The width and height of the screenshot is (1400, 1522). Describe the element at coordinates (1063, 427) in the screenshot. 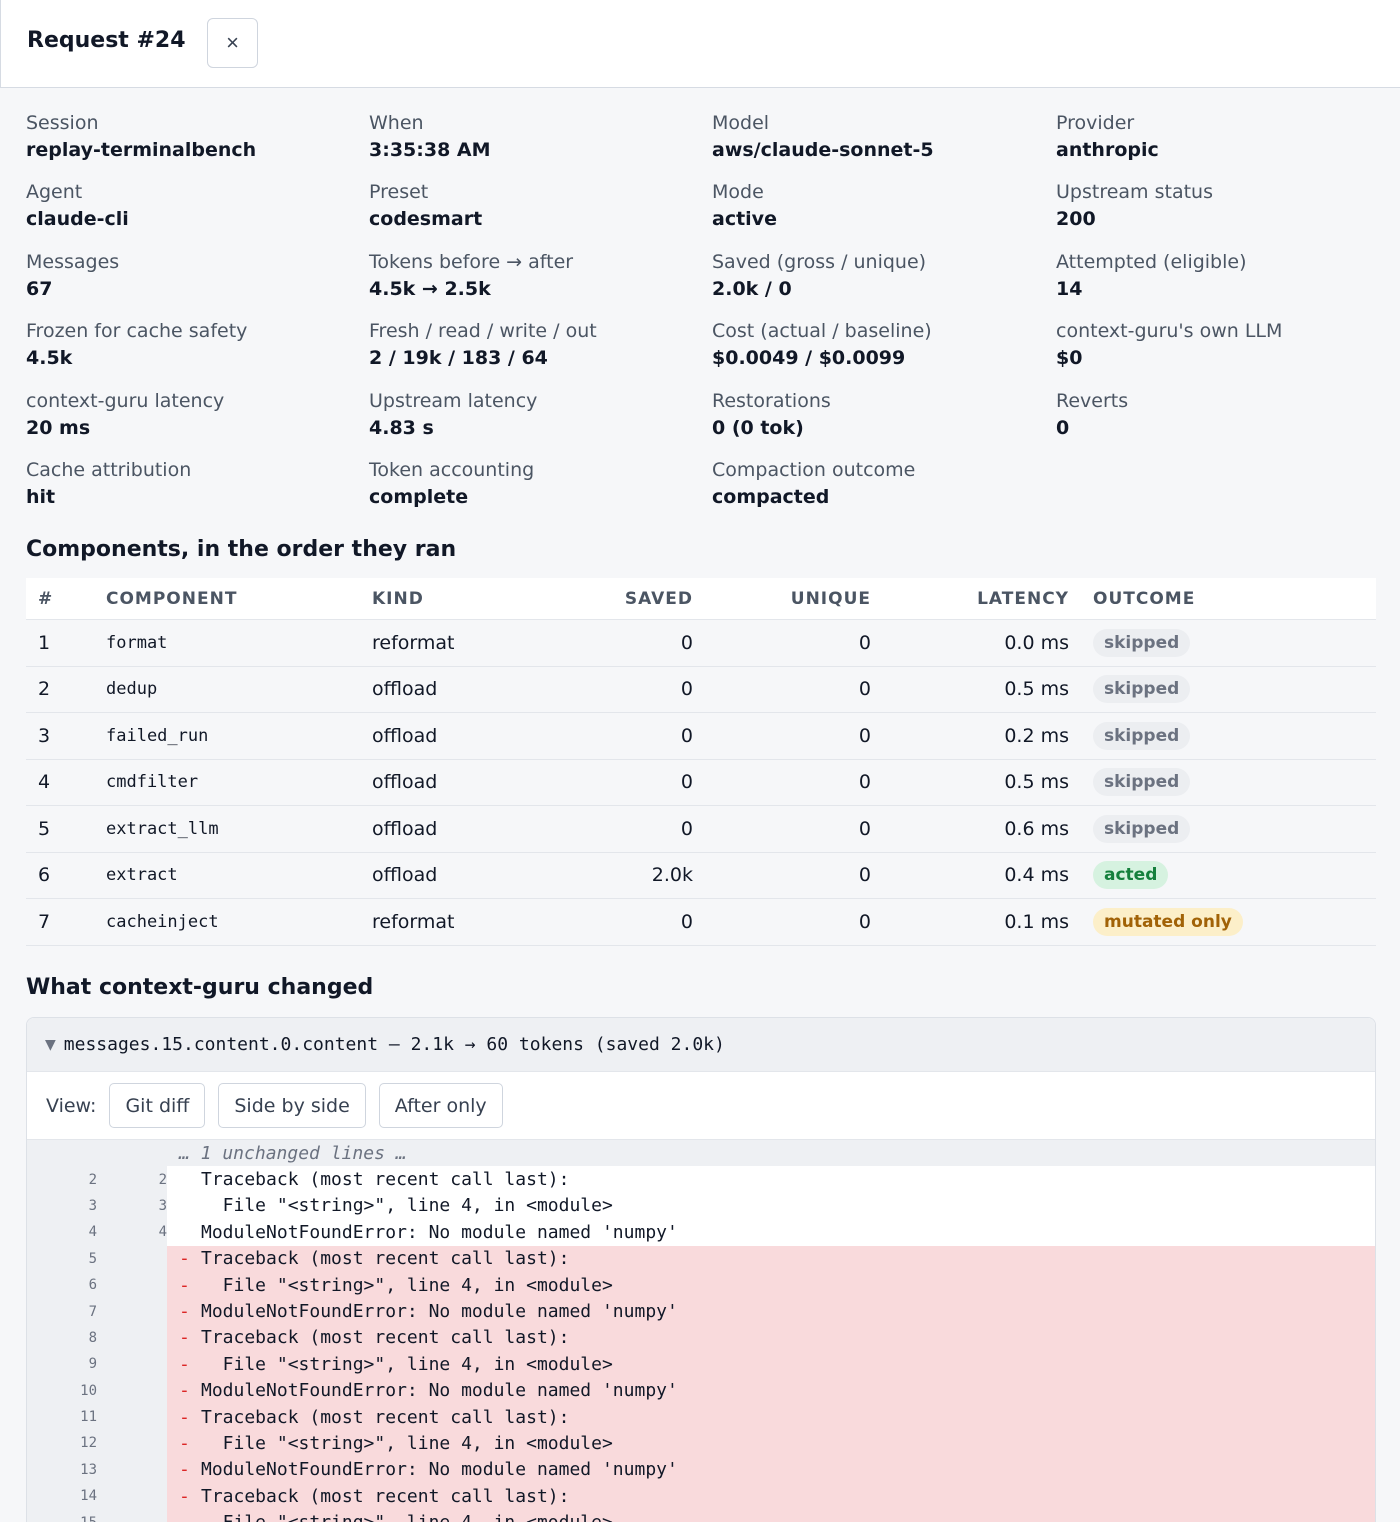

I see `meta-value: 0` at that location.